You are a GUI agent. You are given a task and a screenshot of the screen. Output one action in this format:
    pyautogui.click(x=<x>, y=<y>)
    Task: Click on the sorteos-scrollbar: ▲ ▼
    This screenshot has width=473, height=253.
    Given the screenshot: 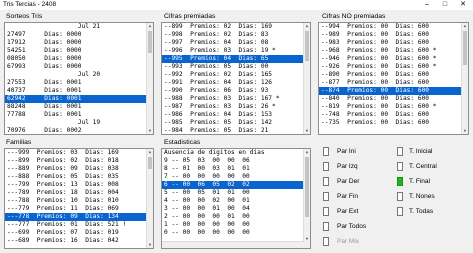 What is the action you would take?
    pyautogui.click(x=149, y=78)
    